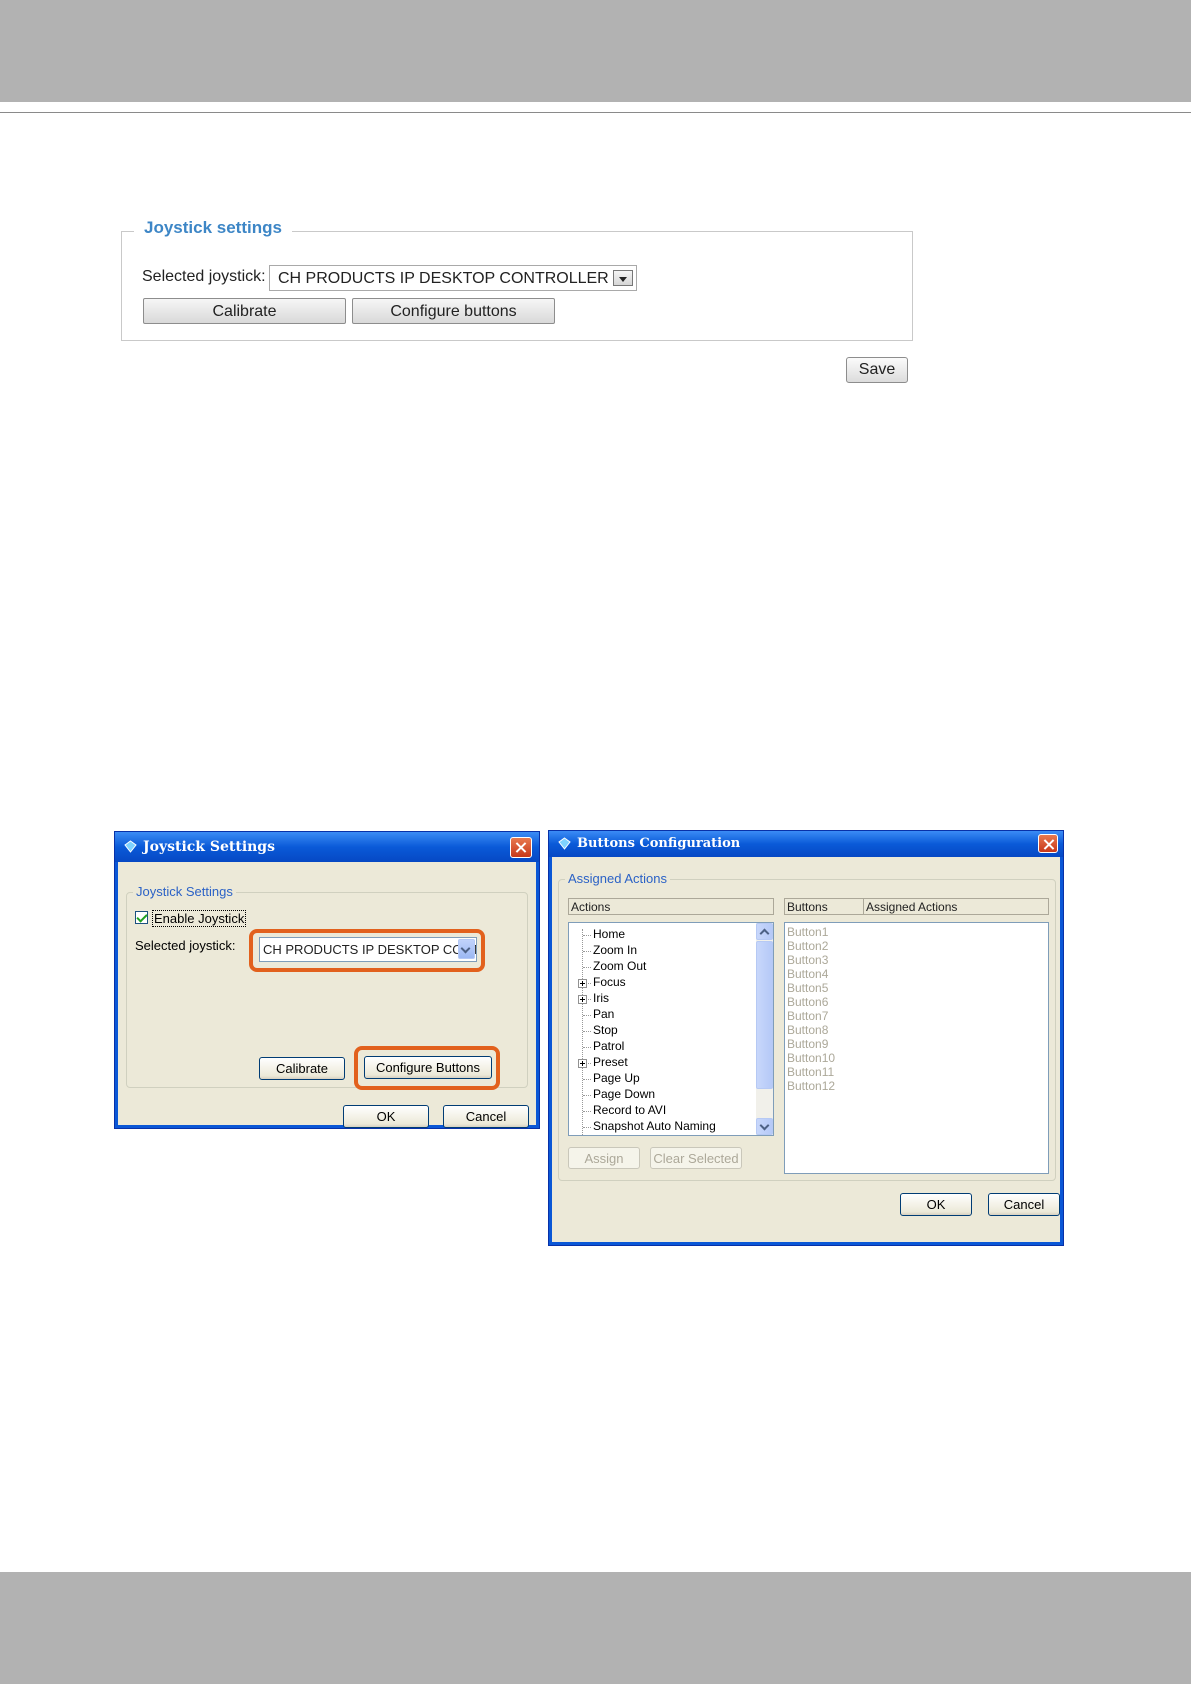  What do you see at coordinates (807, 946) in the screenshot?
I see `button-list-item: Button2` at bounding box center [807, 946].